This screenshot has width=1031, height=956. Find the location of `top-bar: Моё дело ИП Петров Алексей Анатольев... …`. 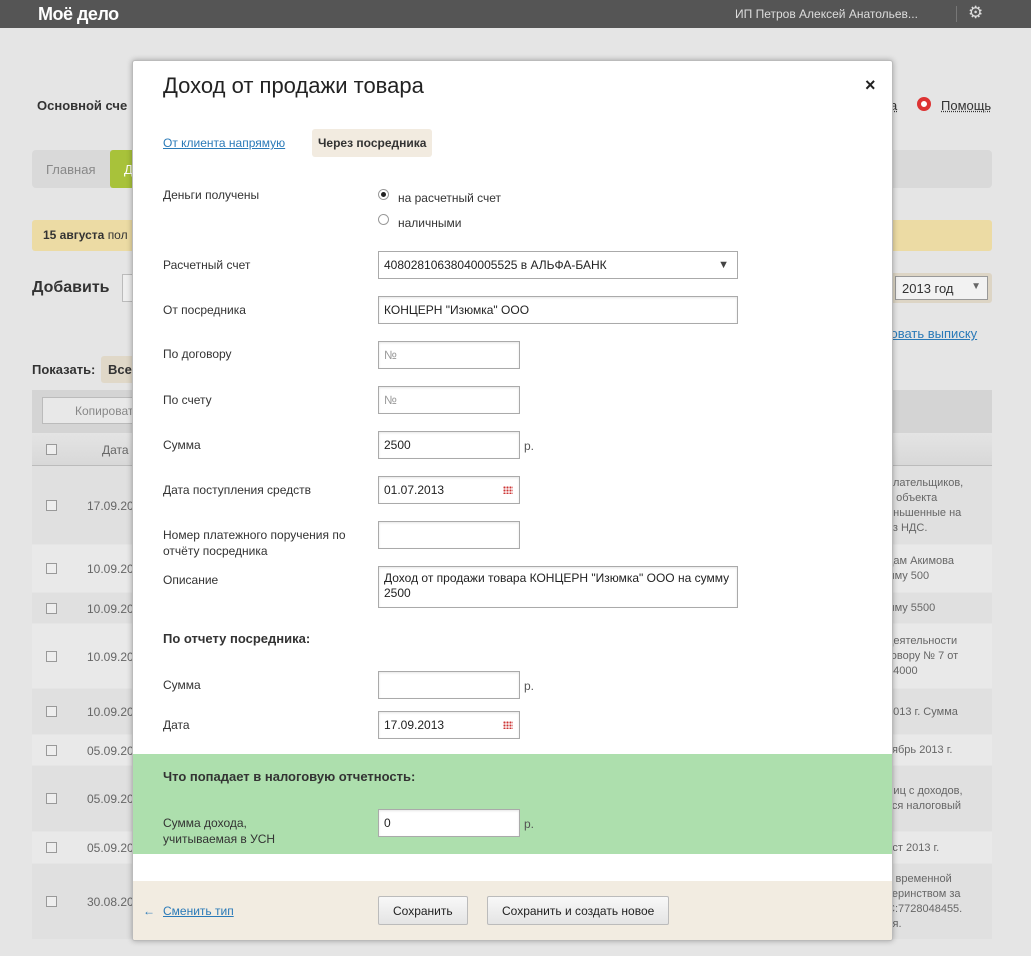

top-bar: Моё дело ИП Петров Алексей Анатольев... … is located at coordinates (515, 14).